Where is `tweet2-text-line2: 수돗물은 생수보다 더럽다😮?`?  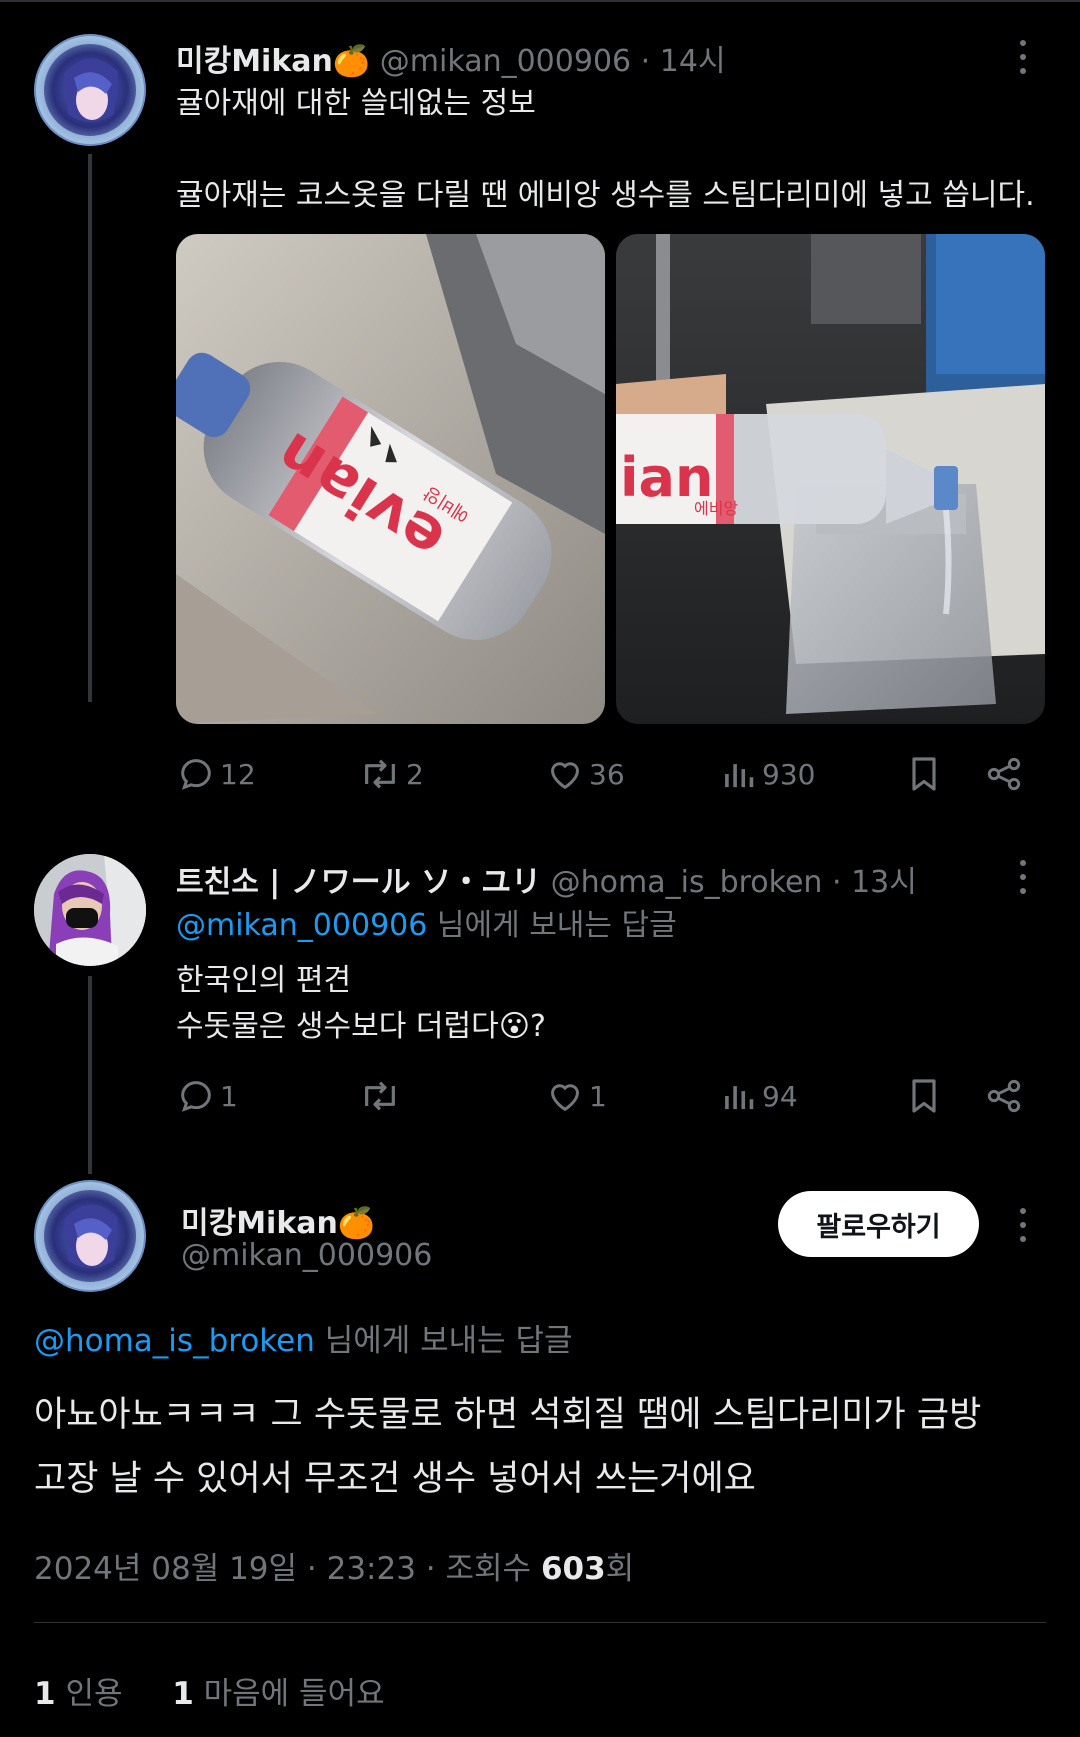 tweet2-text-line2: 수돗물은 생수보다 더럽다😮? is located at coordinates (361, 1027).